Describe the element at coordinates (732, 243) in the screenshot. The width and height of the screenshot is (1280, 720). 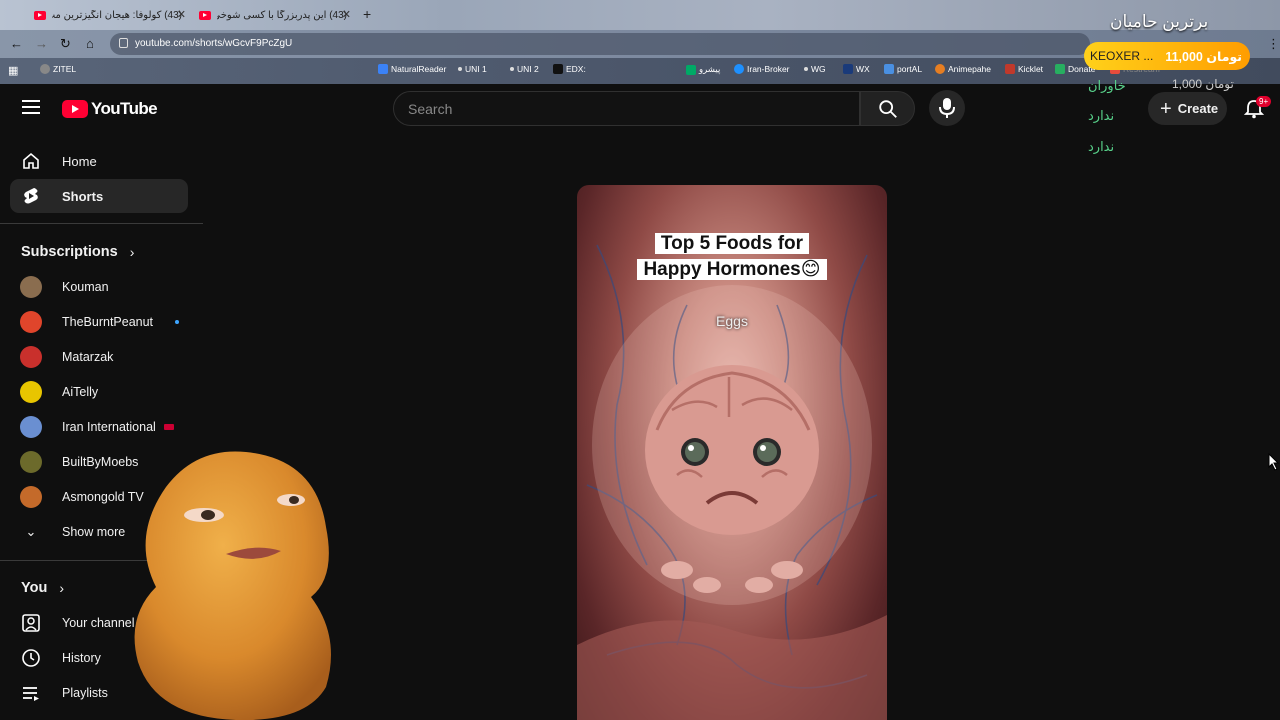
I see `short-title-line: Top 5 Foods for` at that location.